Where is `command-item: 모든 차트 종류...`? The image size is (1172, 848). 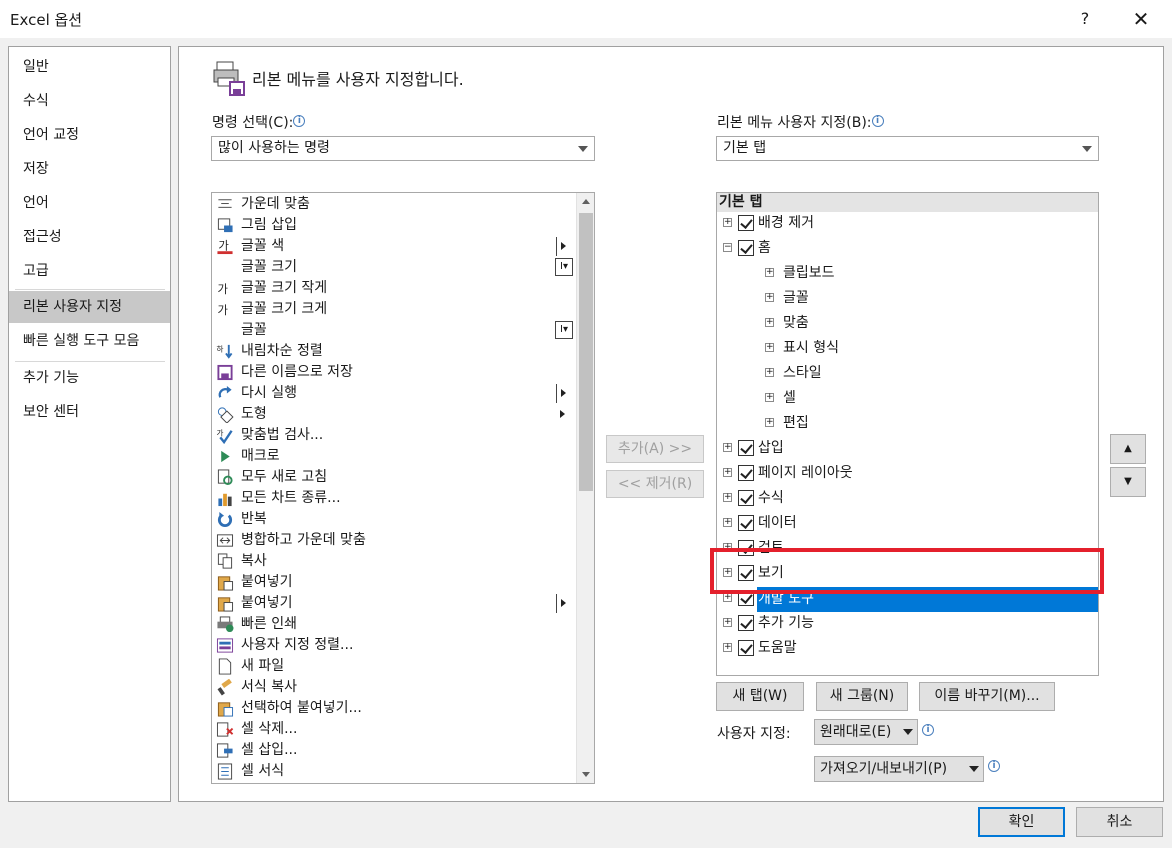 command-item: 모든 차트 종류... is located at coordinates (394, 498).